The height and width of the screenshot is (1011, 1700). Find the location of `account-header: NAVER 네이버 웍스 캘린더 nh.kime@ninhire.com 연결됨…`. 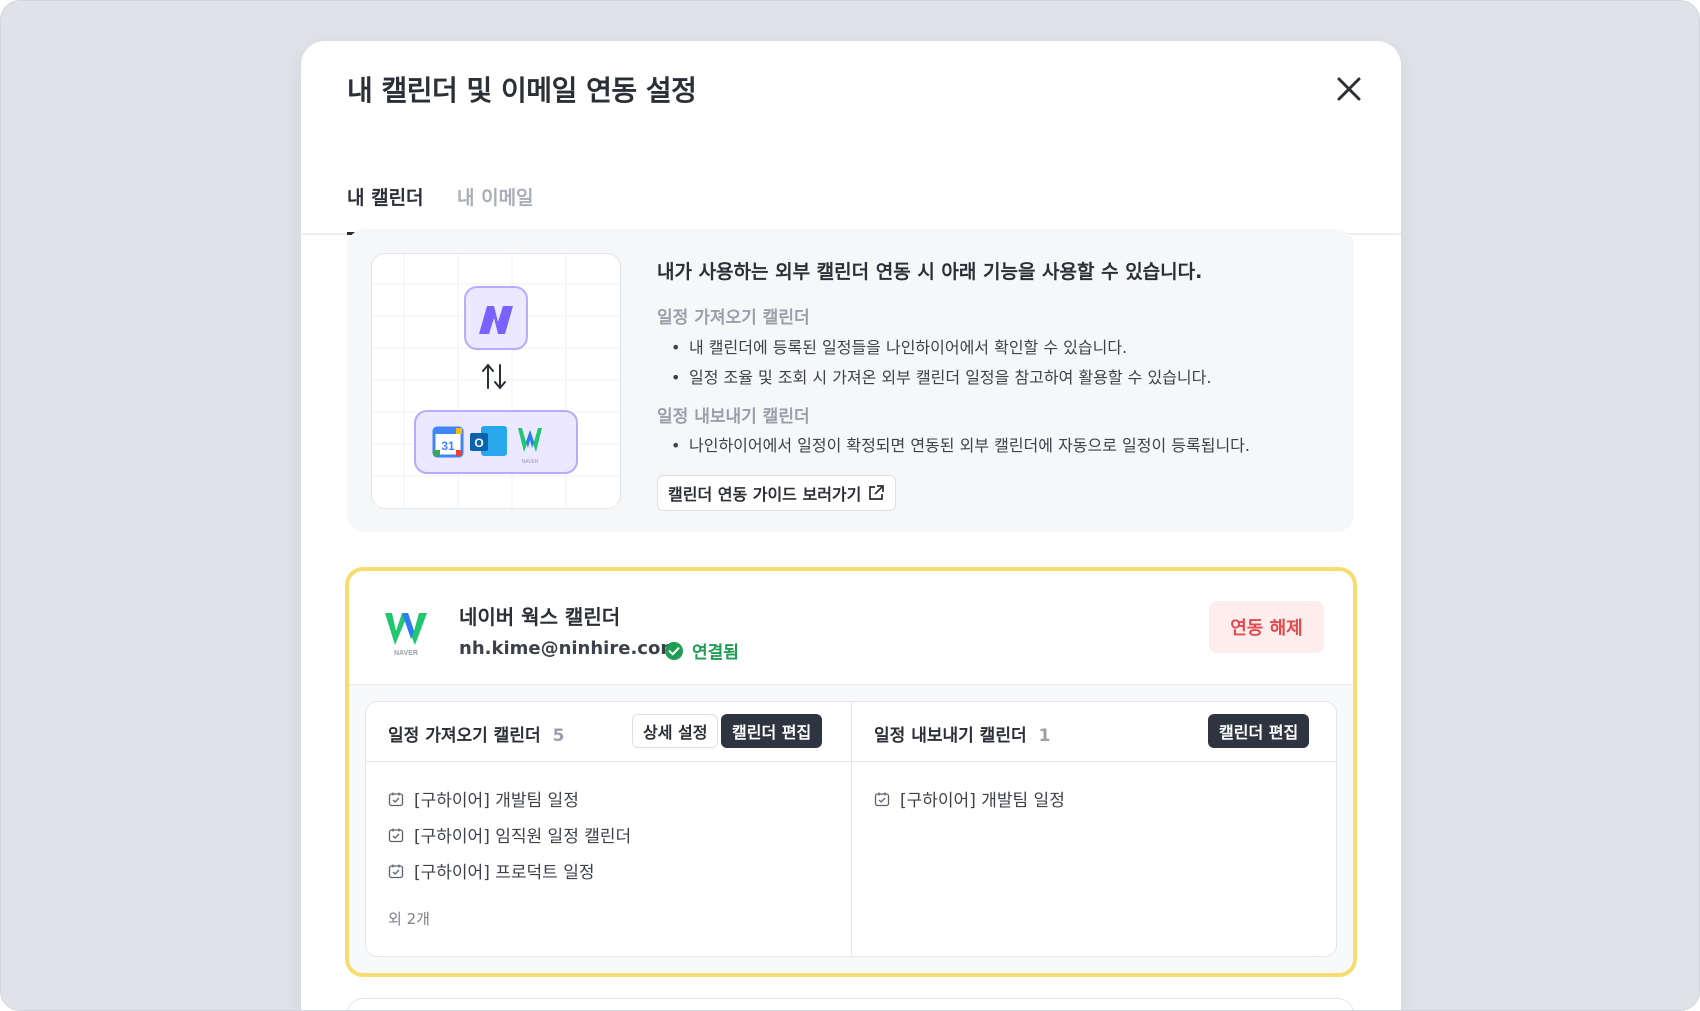

account-header: NAVER 네이버 웍스 캘린더 nh.kime@ninhire.com 연결됨… is located at coordinates (851, 628).